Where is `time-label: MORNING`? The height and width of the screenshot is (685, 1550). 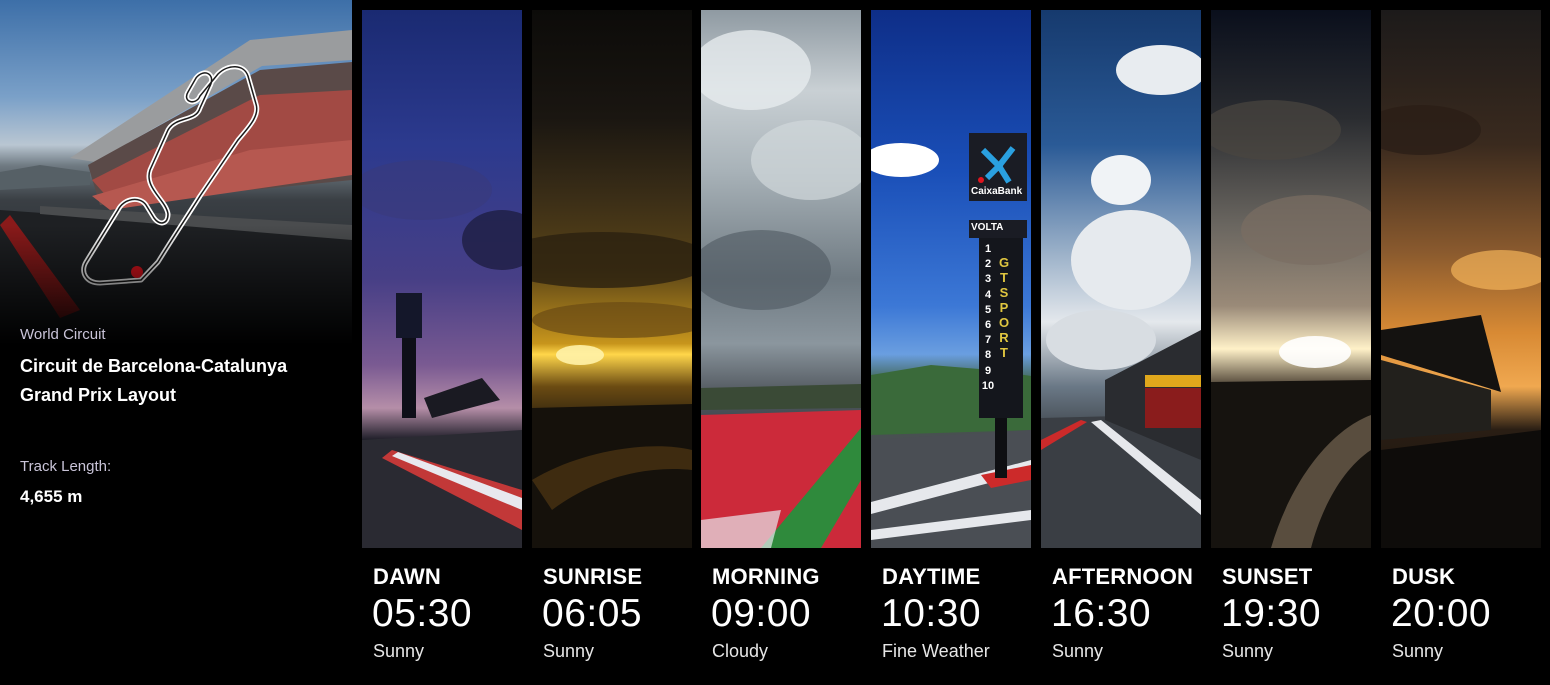
time-label: MORNING is located at coordinates (766, 576).